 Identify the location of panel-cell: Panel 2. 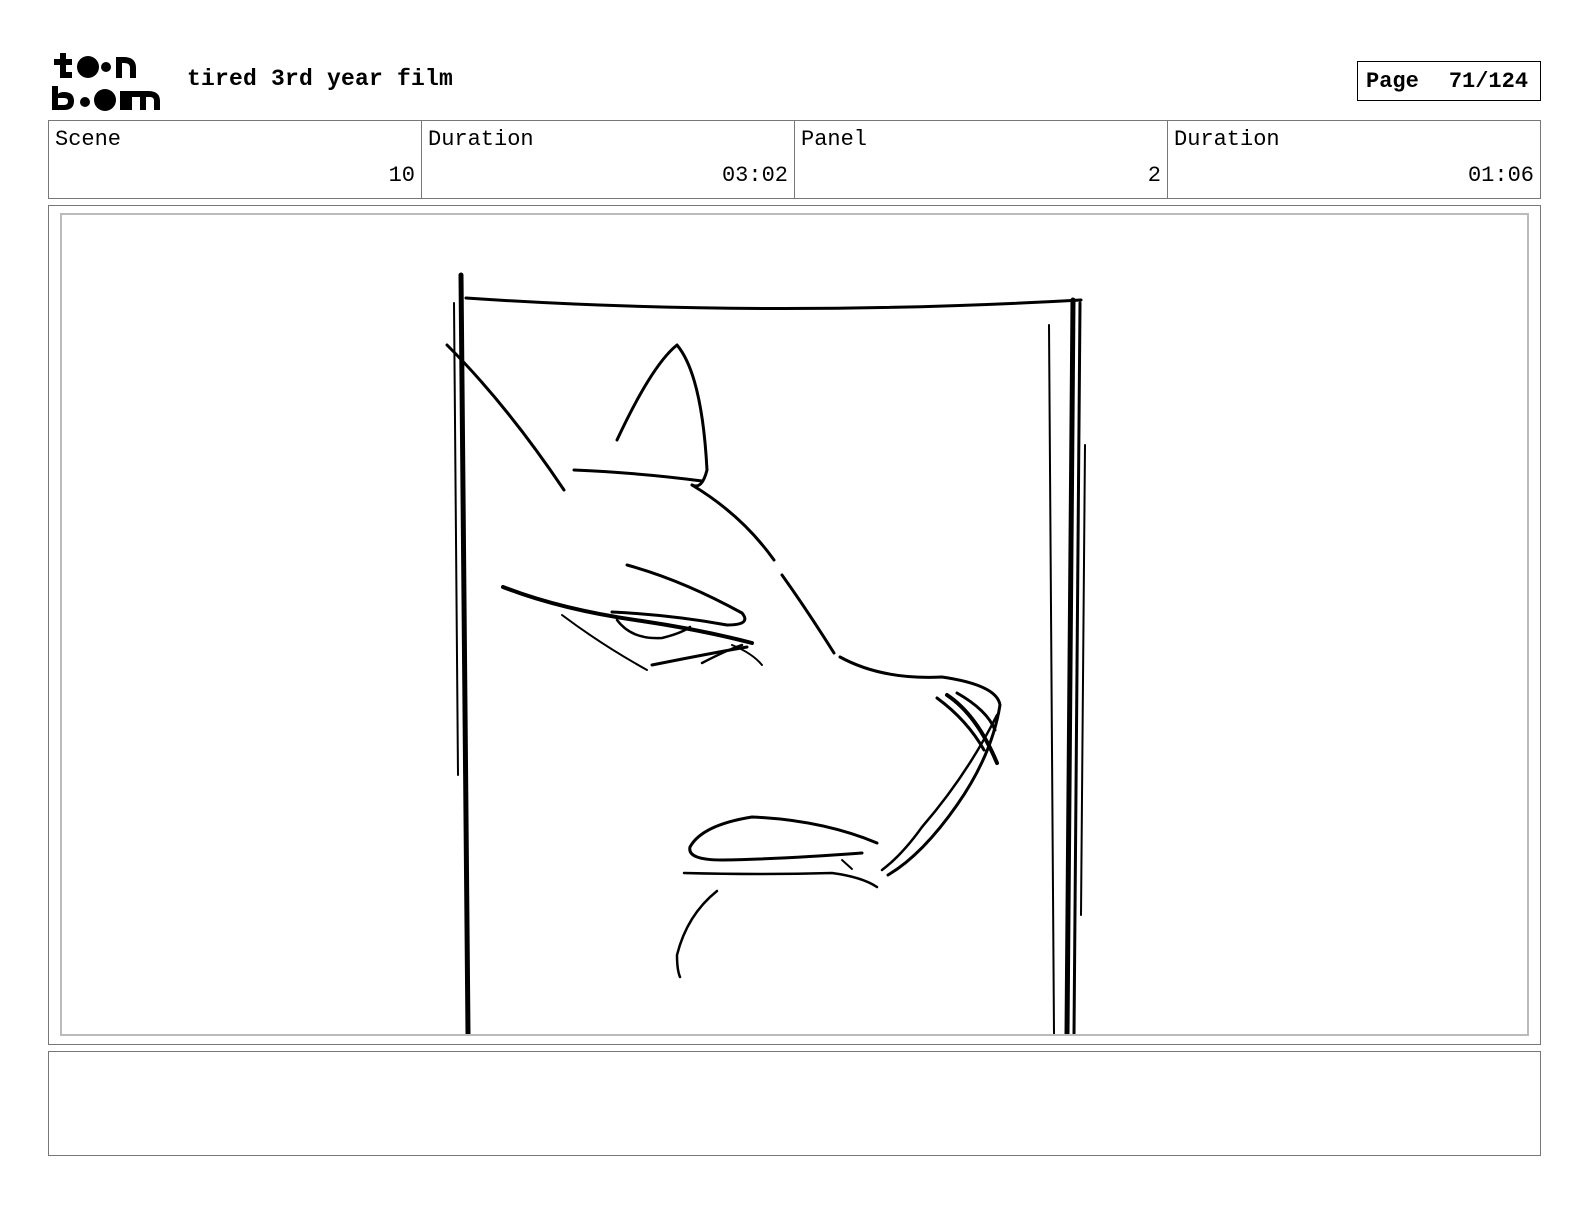
(981, 159).